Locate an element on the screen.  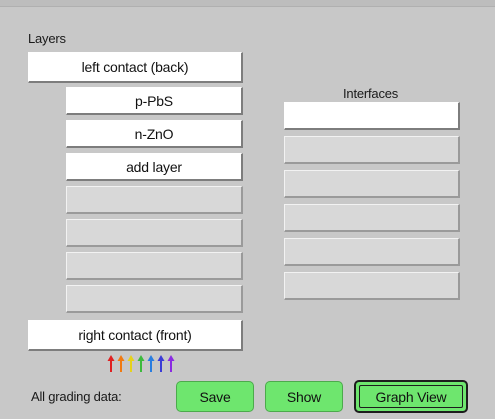
interfaces-heading: Interfaces is located at coordinates (371, 93).